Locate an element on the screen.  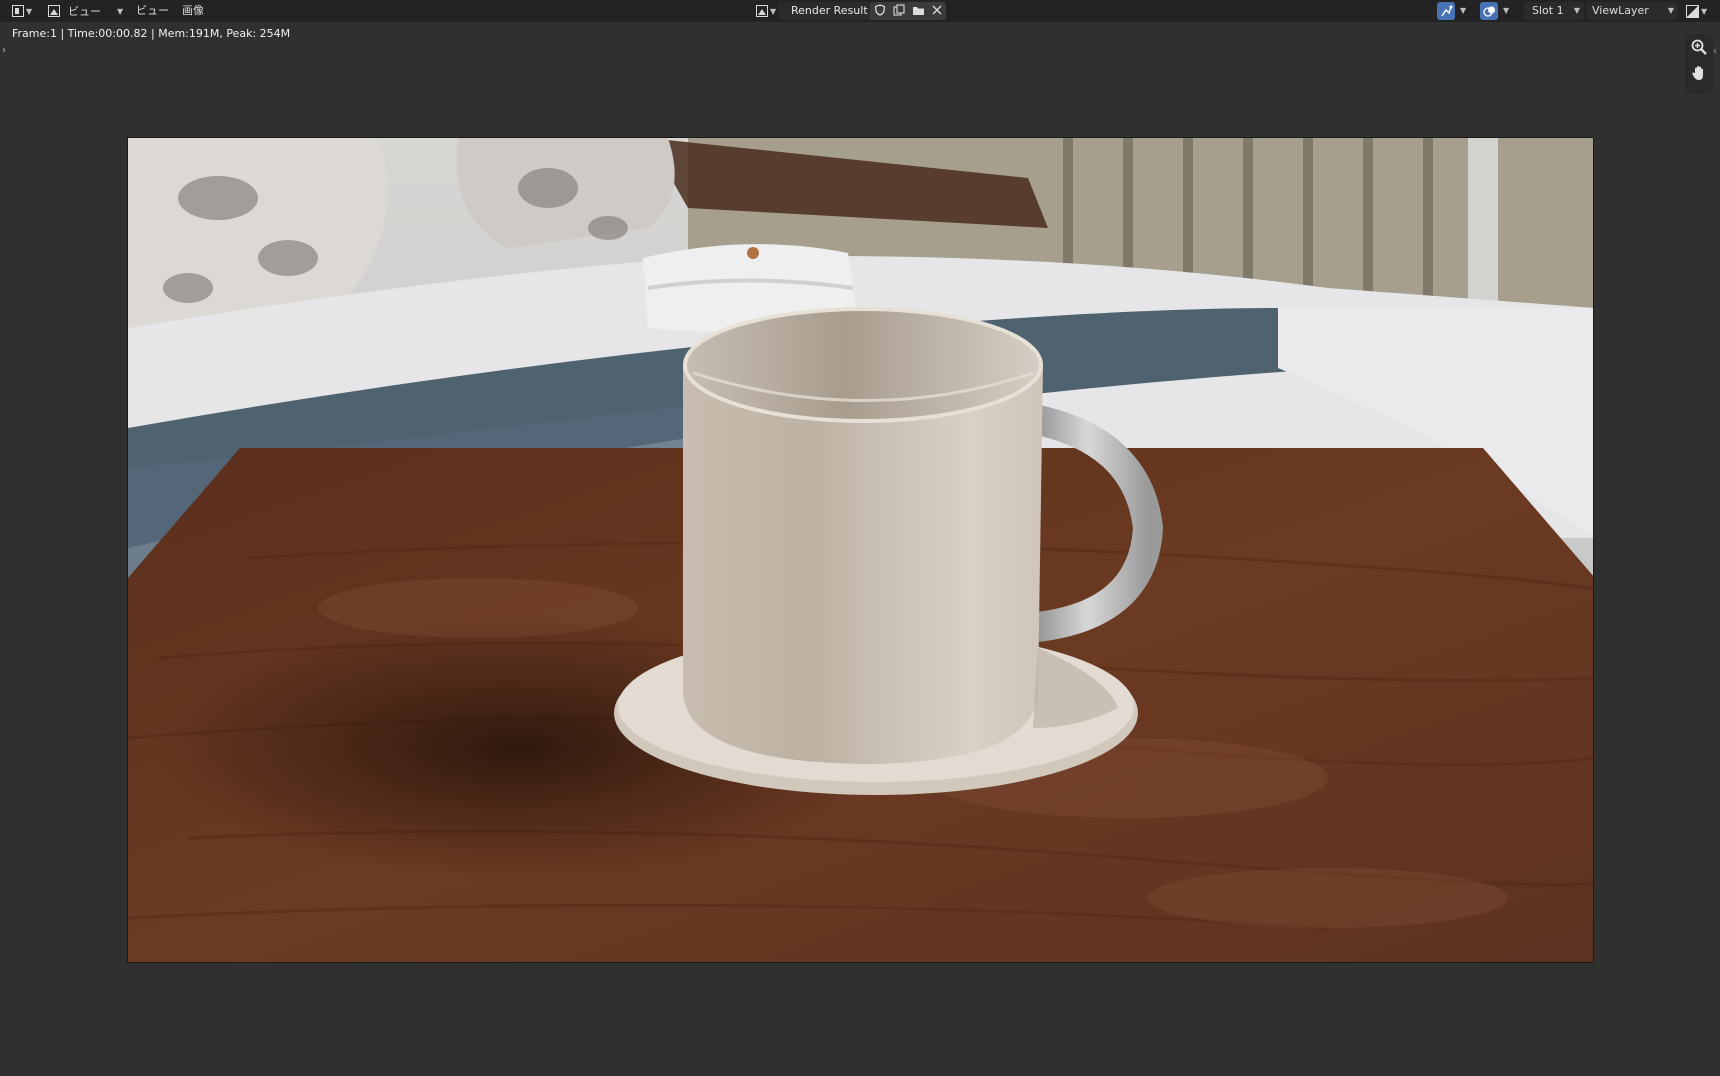
datablock-buttons is located at coordinates (908, 11).